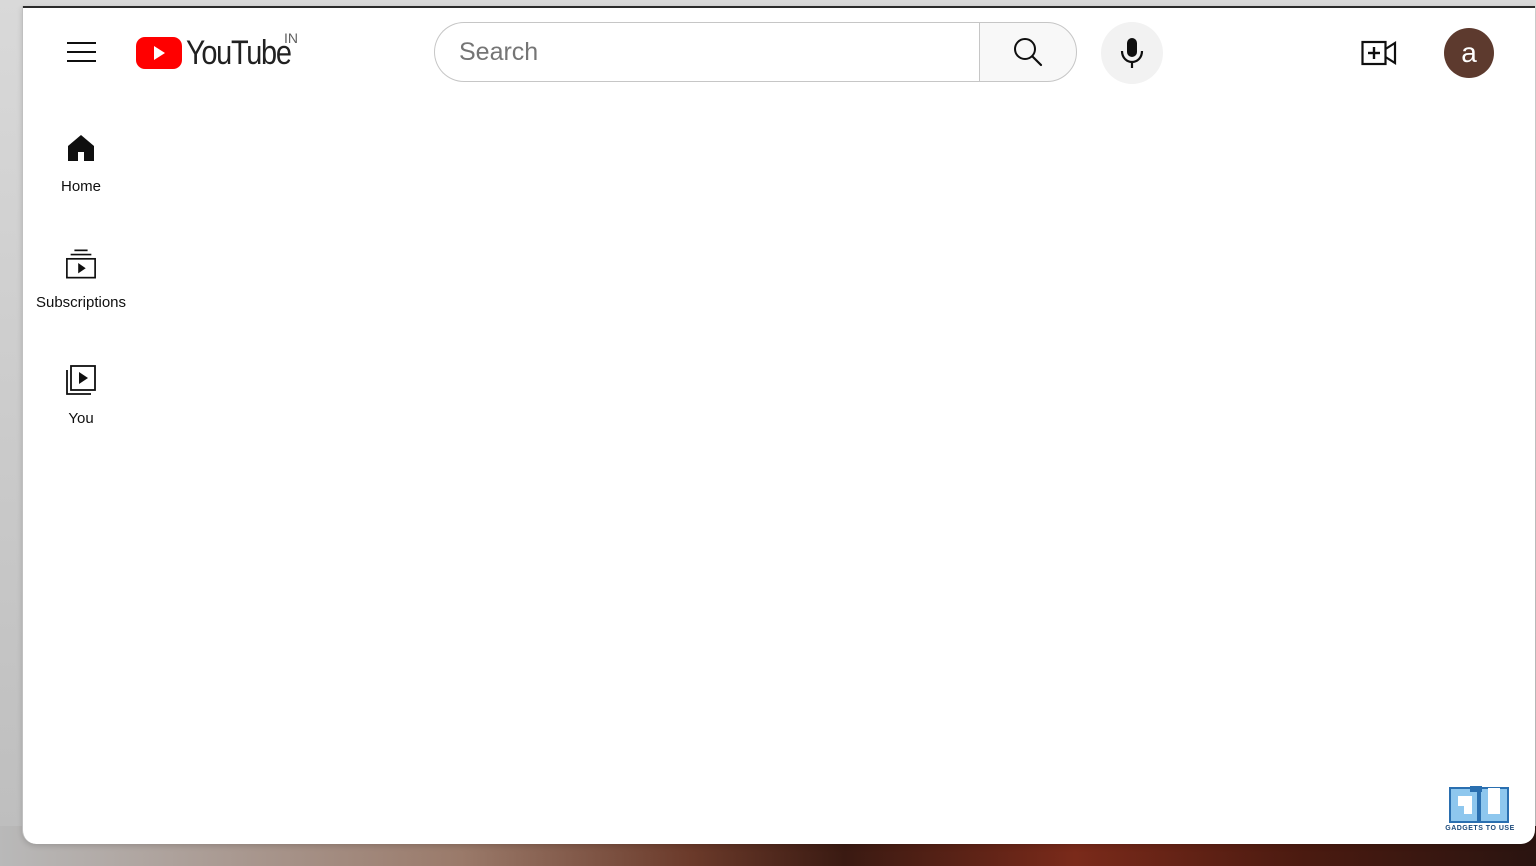 The image size is (1536, 866). Describe the element at coordinates (159, 53) in the screenshot. I see `youtube-play-icon` at that location.